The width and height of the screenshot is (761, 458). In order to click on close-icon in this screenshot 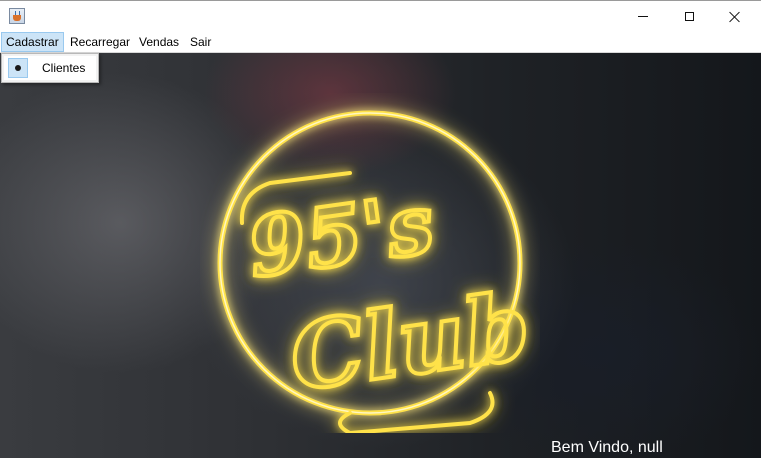, I will do `click(735, 17)`.